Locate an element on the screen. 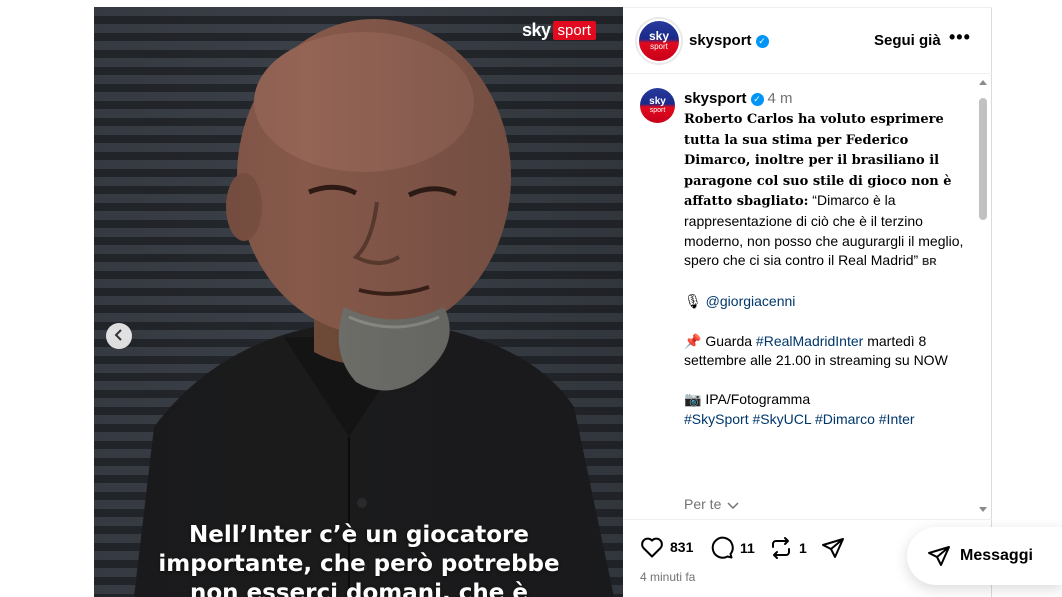 The image size is (1062, 597). share-button is located at coordinates (833, 548).